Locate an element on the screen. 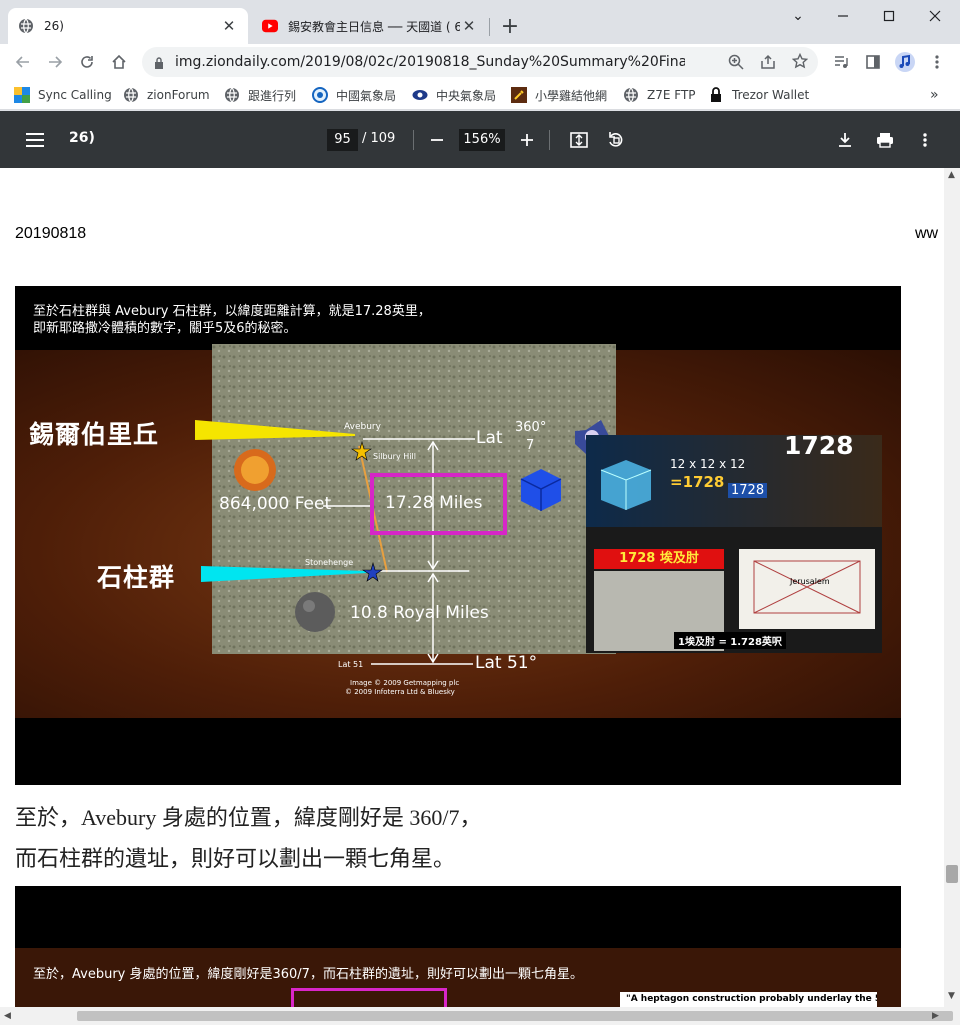 This screenshot has height=1025, width=960. image-credit-1: Image © 2009 Getmapping plc is located at coordinates (405, 683).